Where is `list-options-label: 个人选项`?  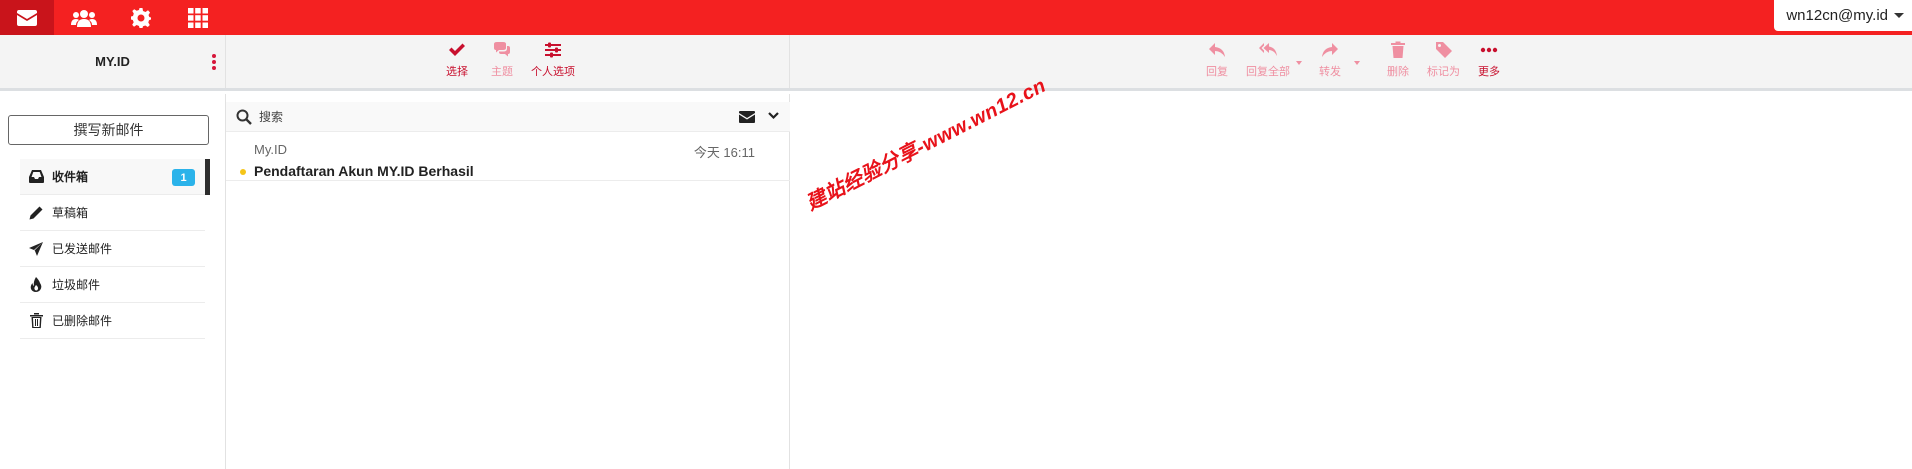 list-options-label: 个人选项 is located at coordinates (553, 72).